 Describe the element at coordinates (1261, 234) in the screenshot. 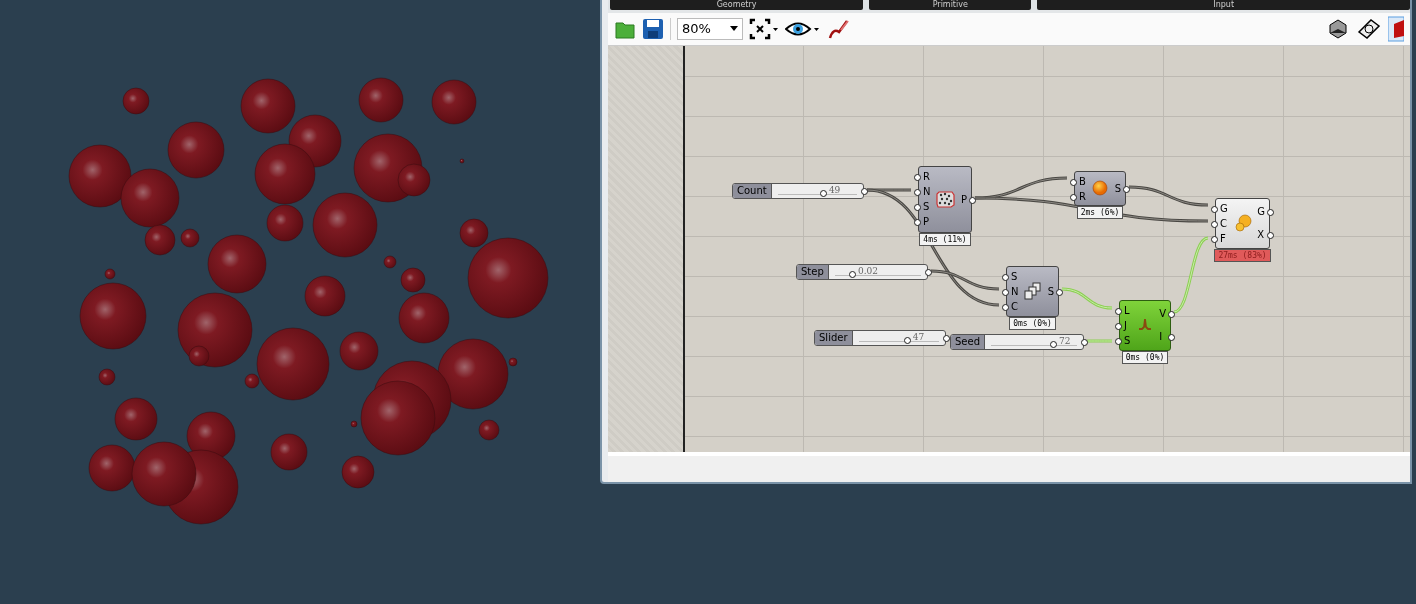

I see `output-label: X` at that location.